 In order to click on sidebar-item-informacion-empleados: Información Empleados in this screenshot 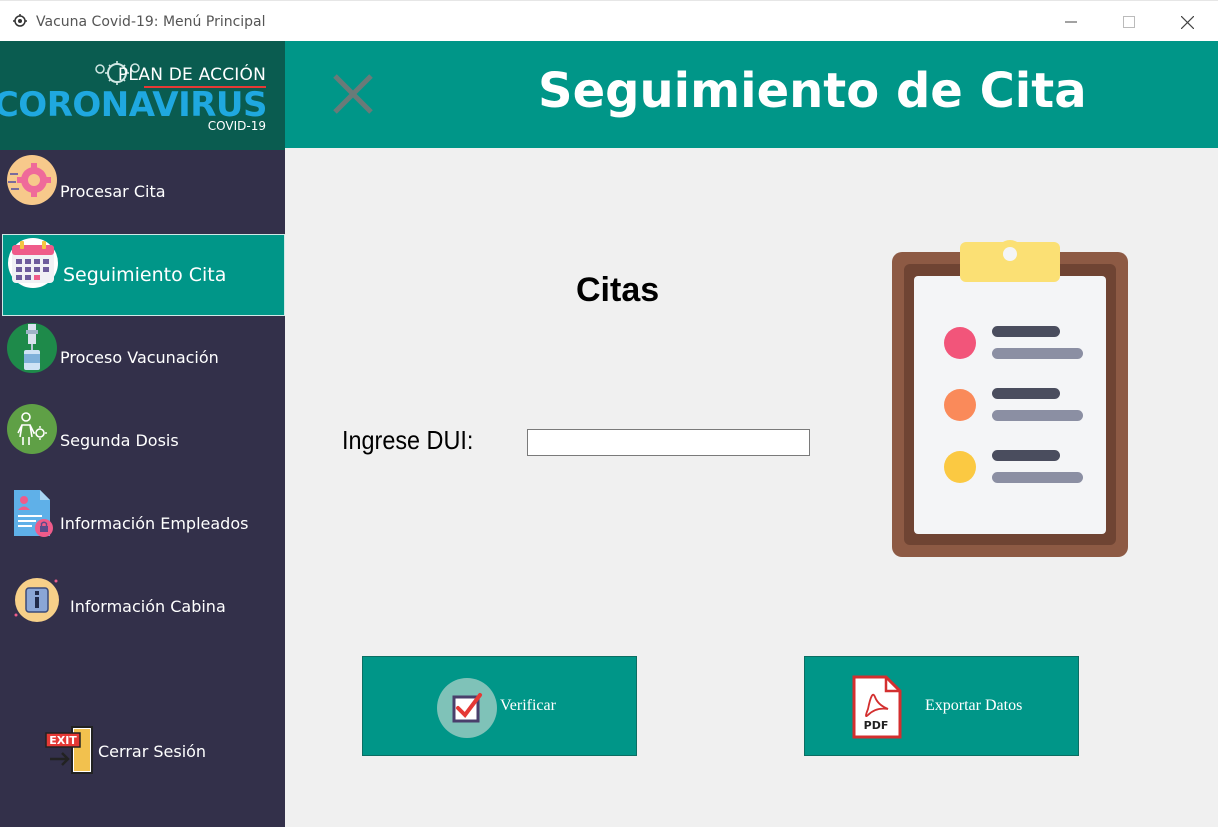, I will do `click(142, 523)`.